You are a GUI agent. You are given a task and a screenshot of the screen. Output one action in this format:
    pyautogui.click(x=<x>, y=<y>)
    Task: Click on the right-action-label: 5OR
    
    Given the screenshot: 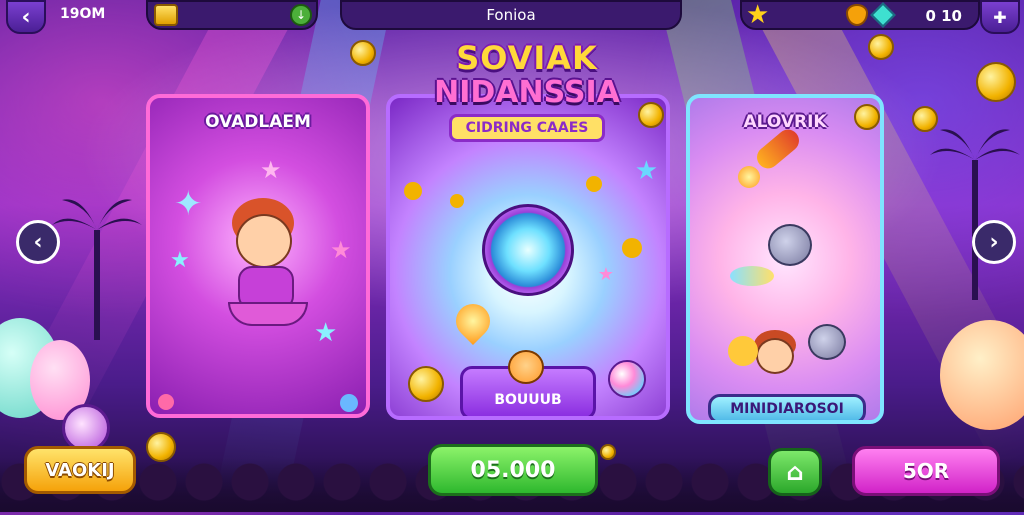 What is the action you would take?
    pyautogui.click(x=926, y=471)
    